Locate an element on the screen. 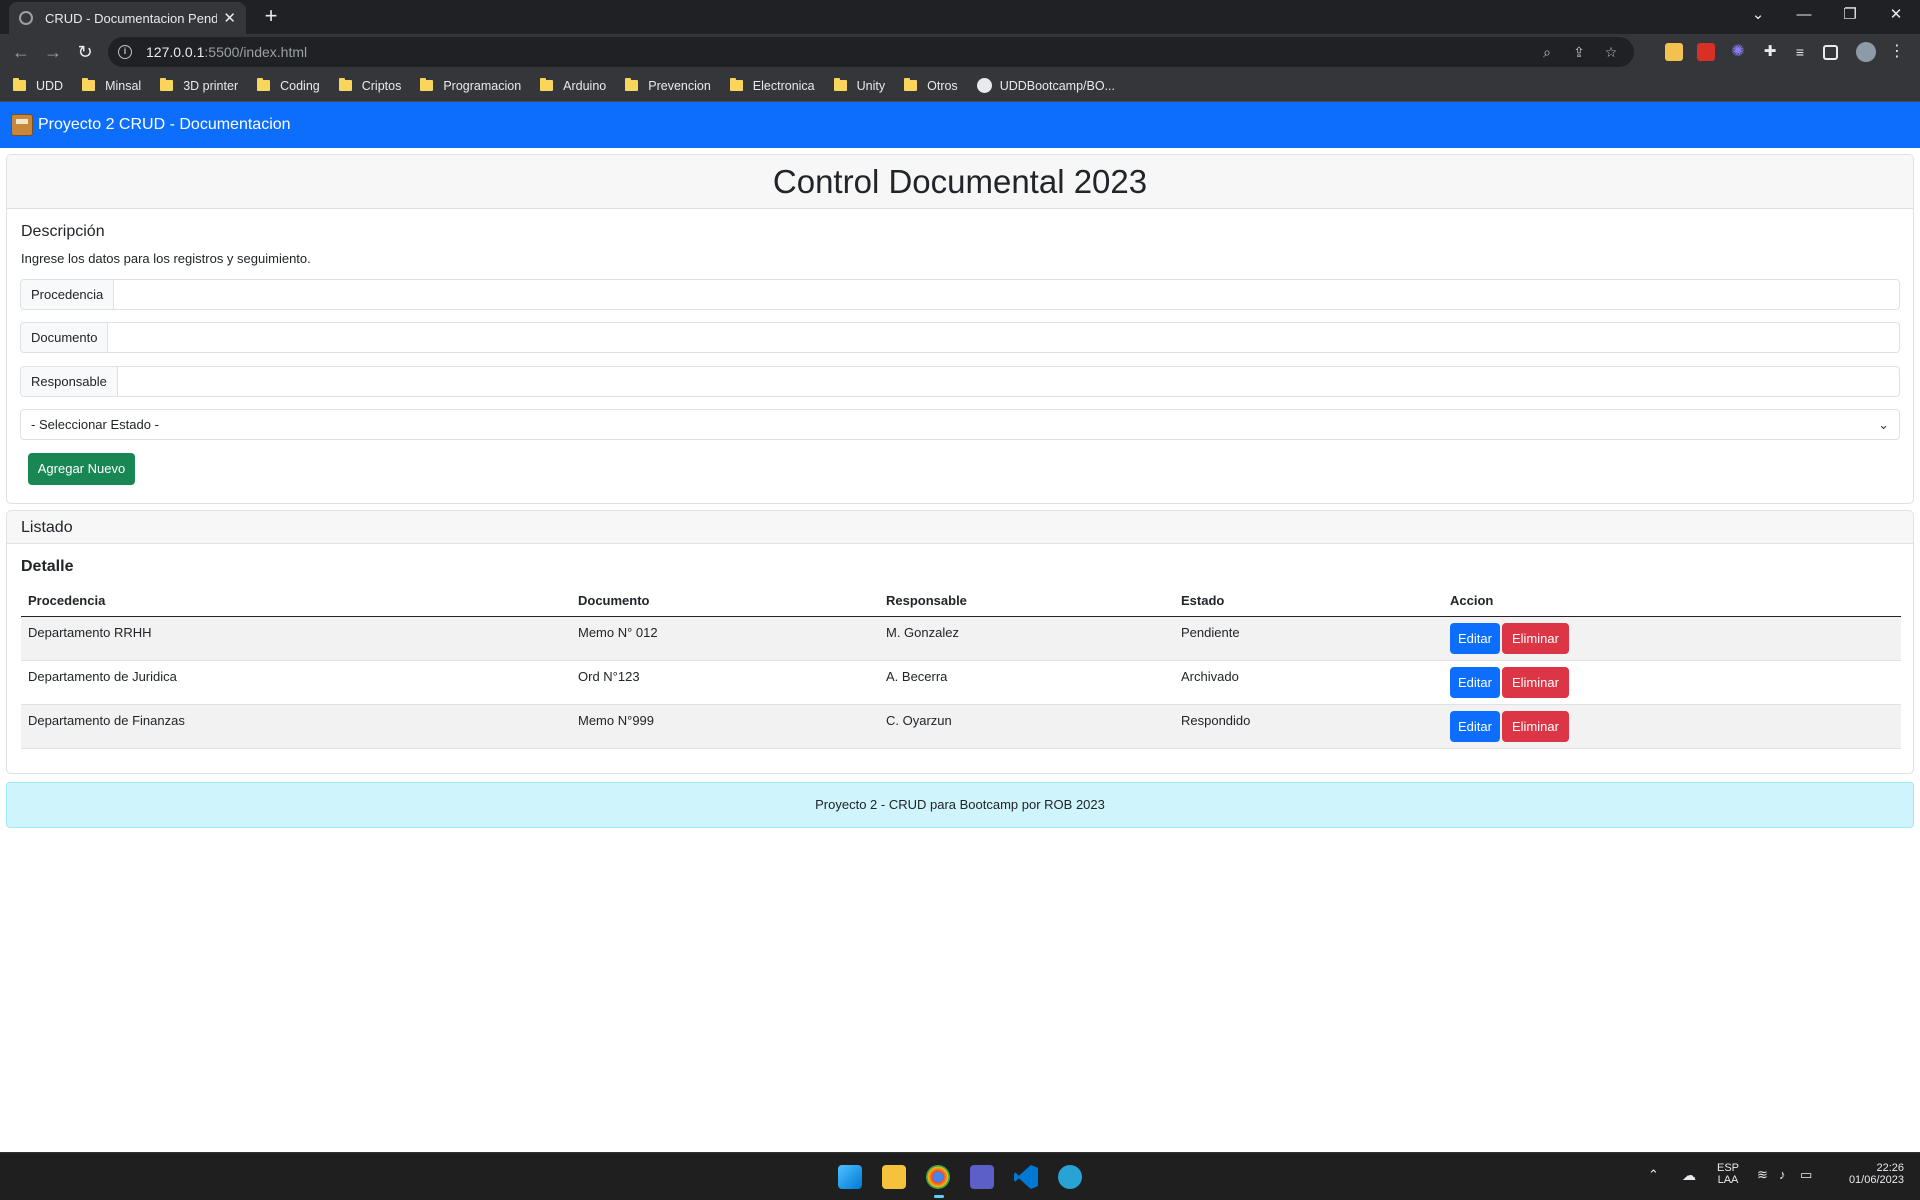 The image size is (1920, 1200). extension-sparkle-icon: ✺ is located at coordinates (1738, 52).